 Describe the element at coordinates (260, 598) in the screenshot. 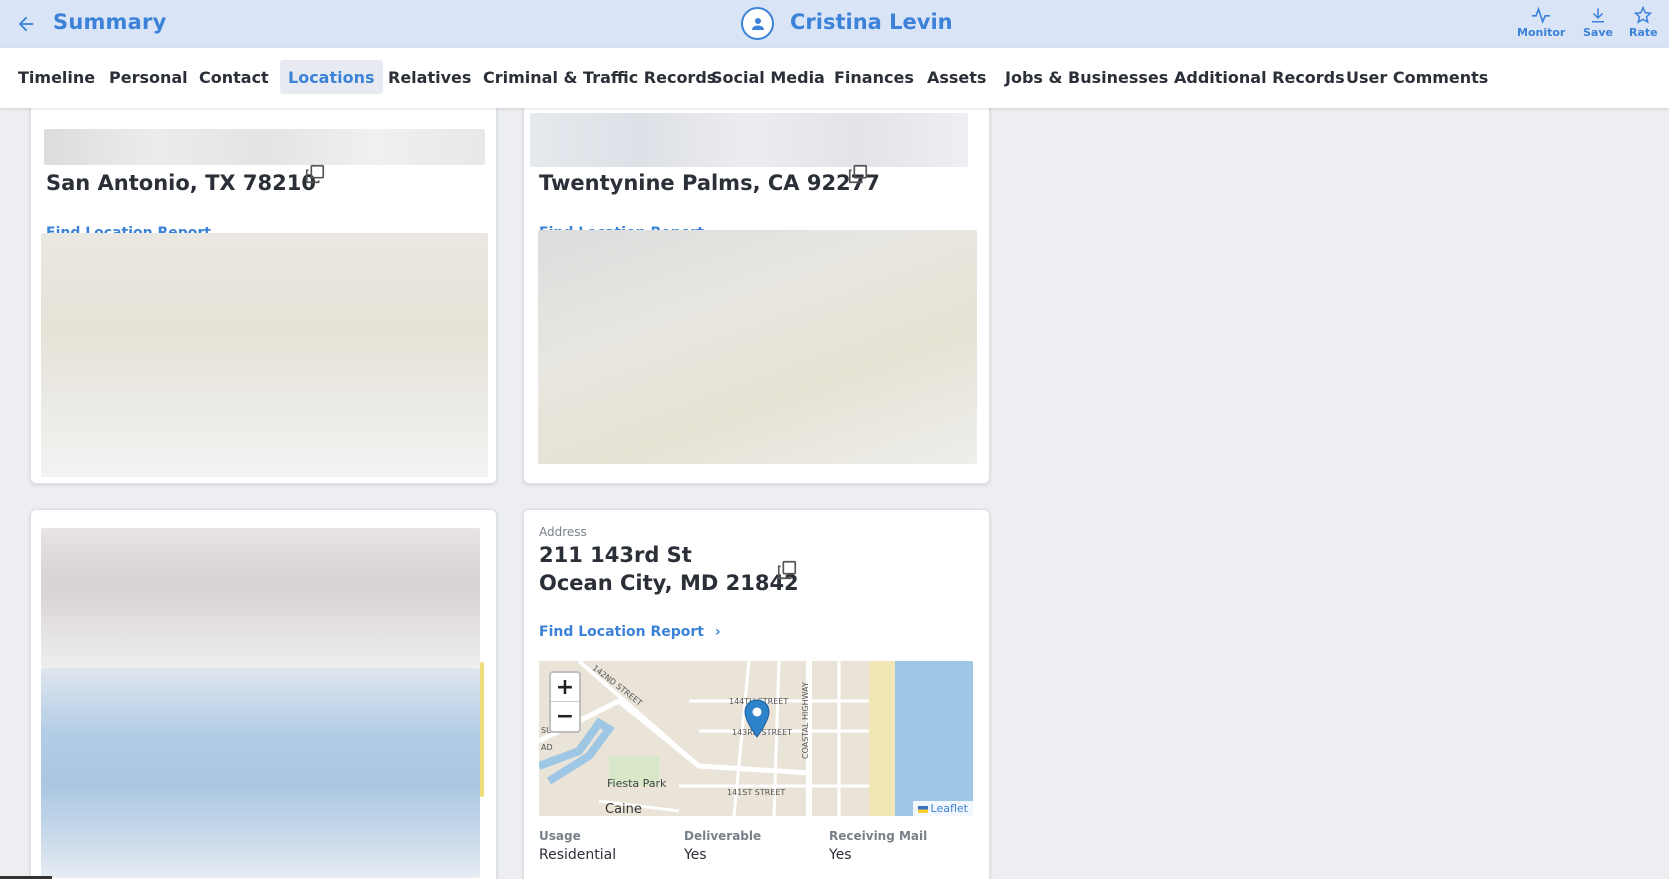

I see `redacted-address` at that location.